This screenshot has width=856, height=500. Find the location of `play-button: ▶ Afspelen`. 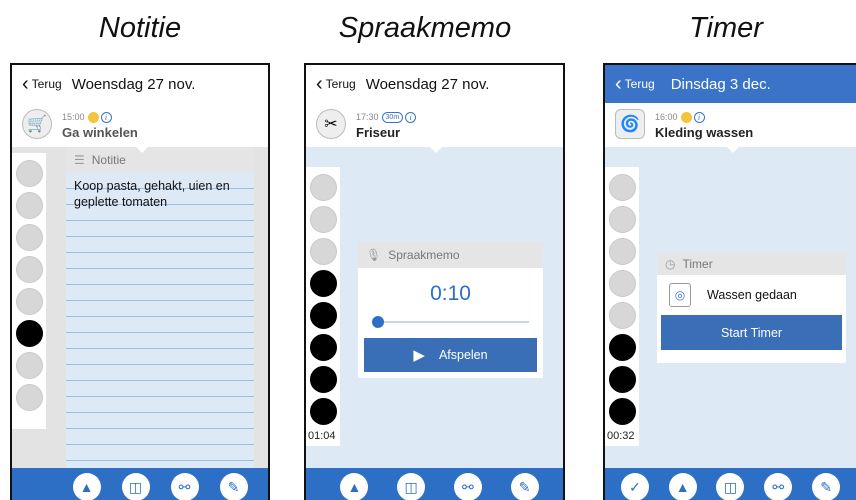

play-button: ▶ Afspelen is located at coordinates (450, 355).